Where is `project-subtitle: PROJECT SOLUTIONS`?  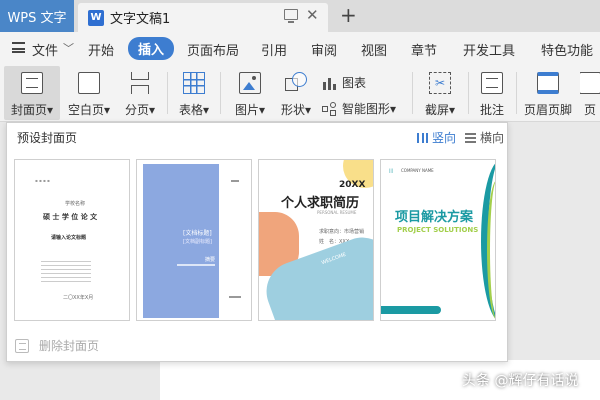
project-subtitle: PROJECT SOLUTIONS is located at coordinates (438, 230).